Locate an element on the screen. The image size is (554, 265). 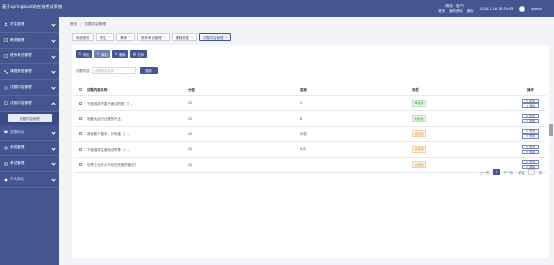
delete-label: 删除 is located at coordinates (122, 54).